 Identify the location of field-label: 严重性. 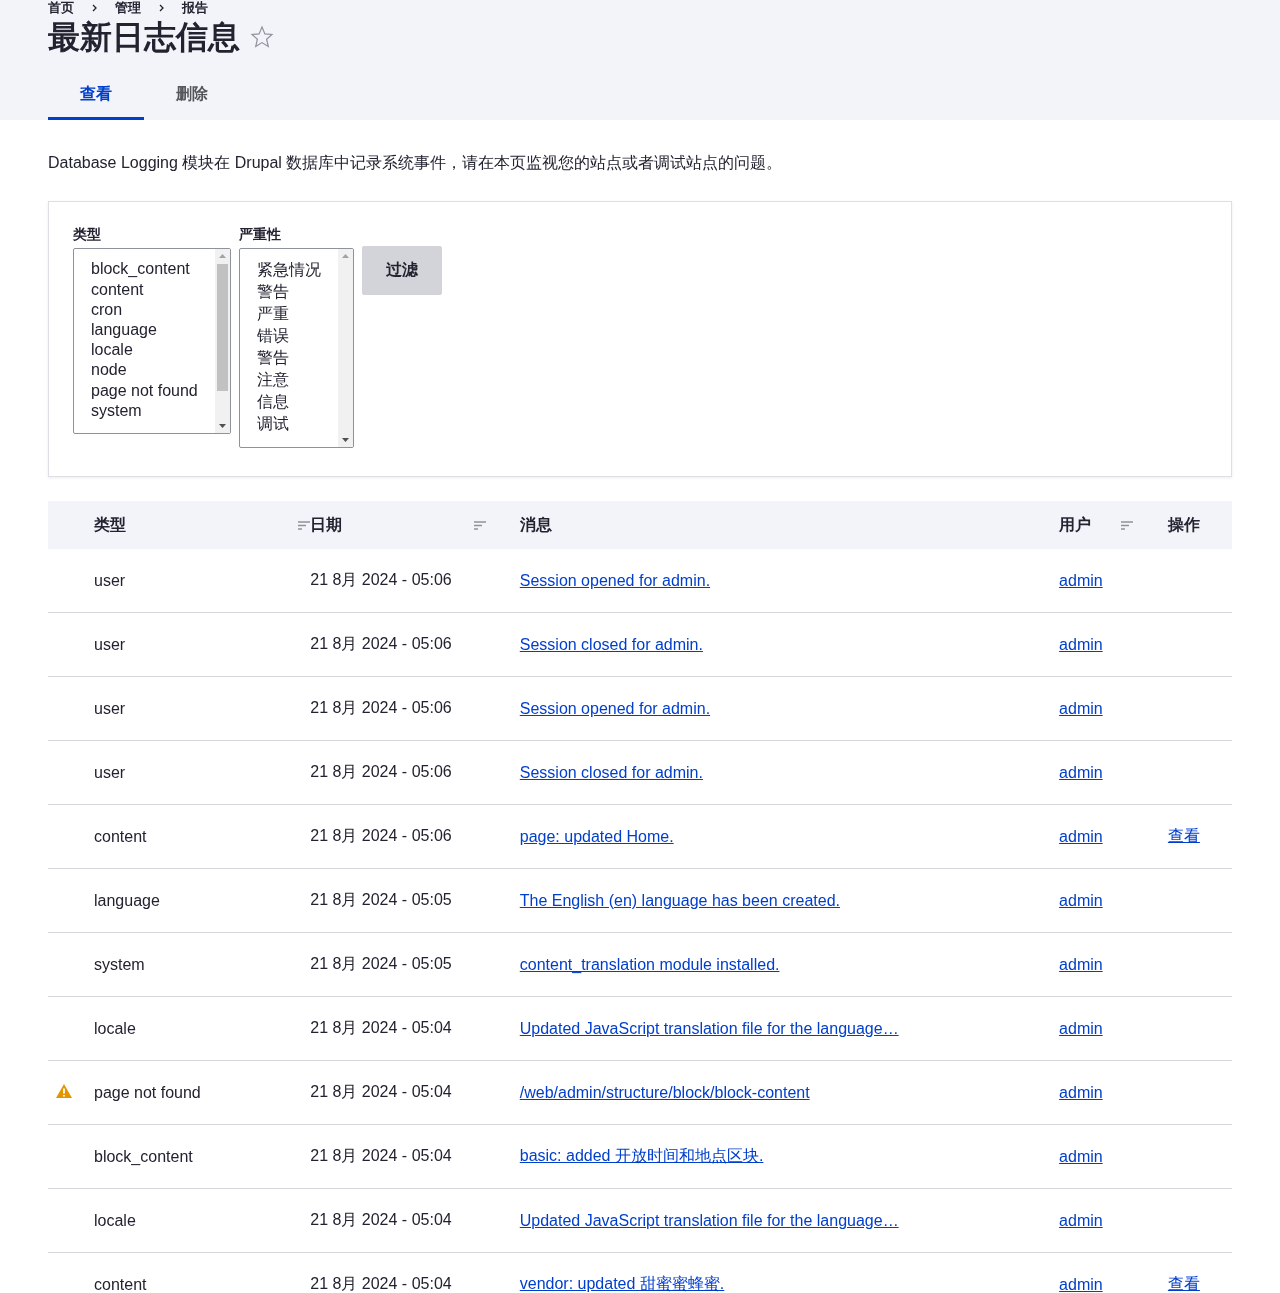
(260, 235).